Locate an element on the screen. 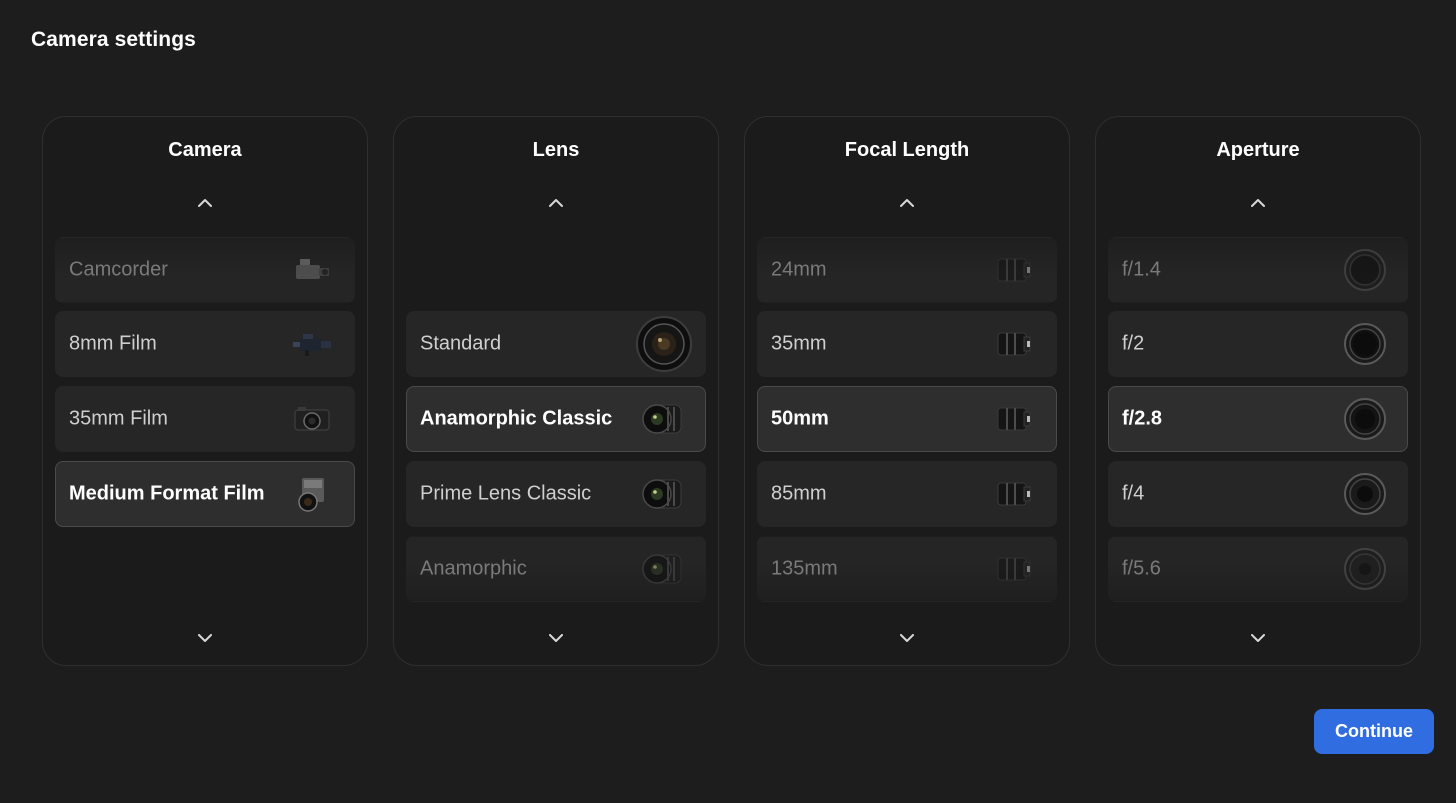 This screenshot has height=803, width=1456. camera-option-8mm-film: 8mm Film is located at coordinates (205, 344).